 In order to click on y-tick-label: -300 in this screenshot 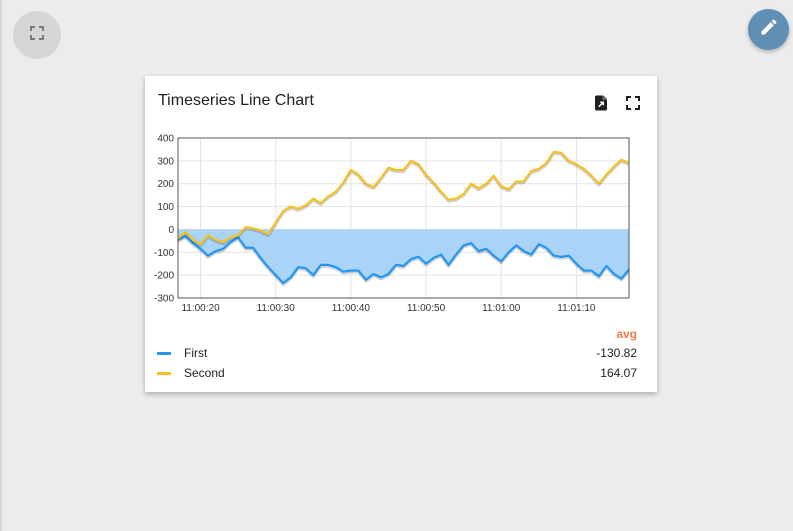, I will do `click(164, 299)`.